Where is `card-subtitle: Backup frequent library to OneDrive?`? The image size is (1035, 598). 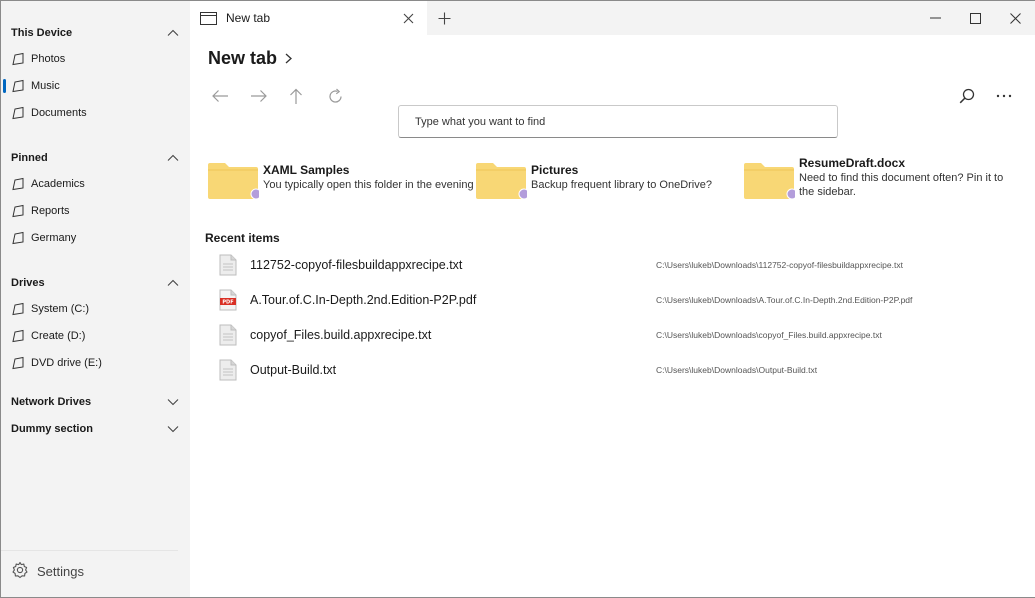
card-subtitle: Backup frequent library to OneDrive? is located at coordinates (621, 185).